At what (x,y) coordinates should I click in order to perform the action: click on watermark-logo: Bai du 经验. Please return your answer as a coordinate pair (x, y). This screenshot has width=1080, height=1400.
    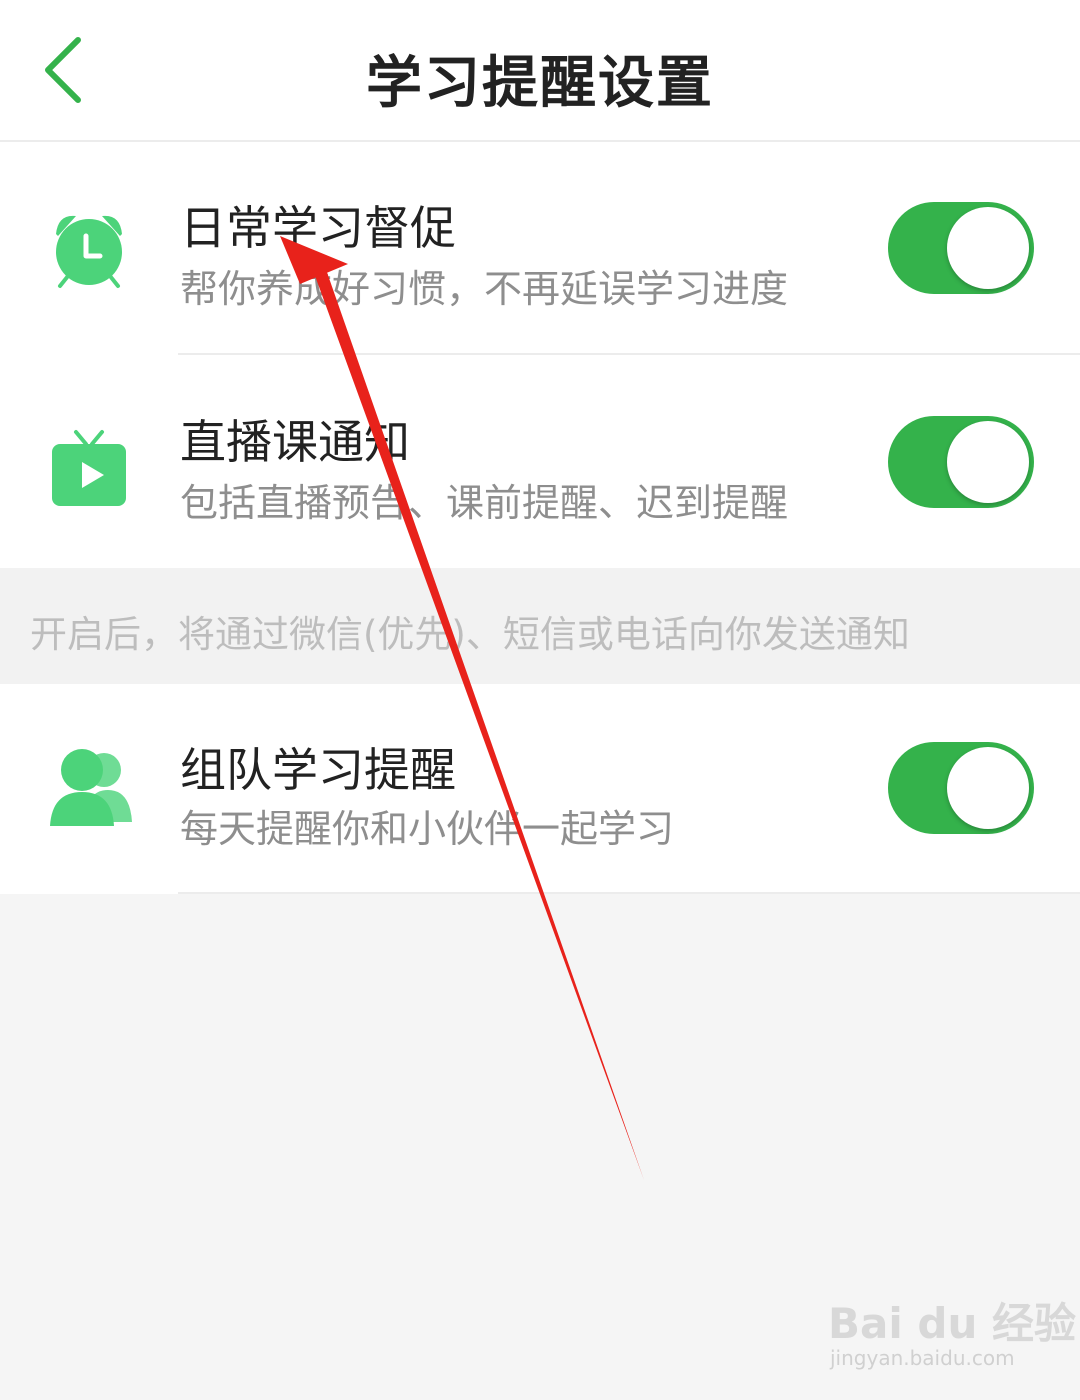
    Looking at the image, I should click on (952, 1323).